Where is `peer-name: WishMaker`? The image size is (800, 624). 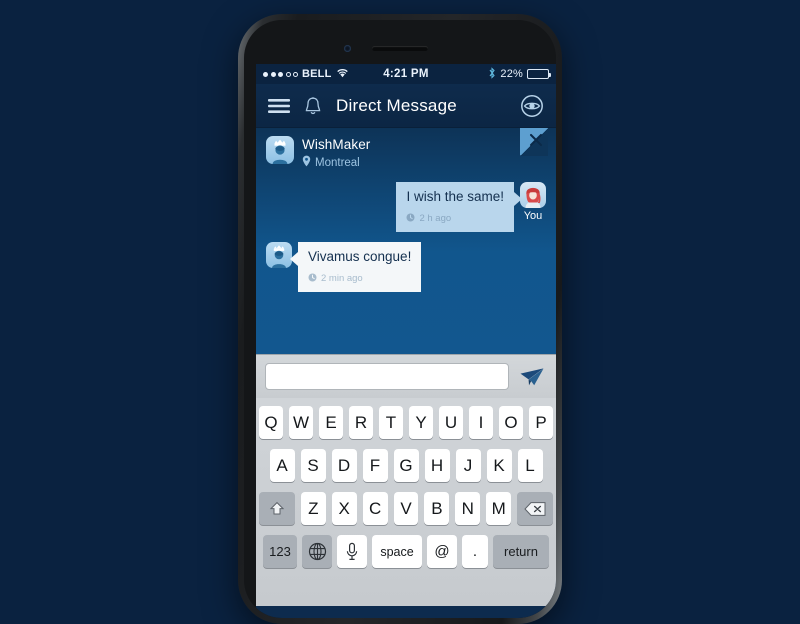 peer-name: WishMaker is located at coordinates (336, 144).